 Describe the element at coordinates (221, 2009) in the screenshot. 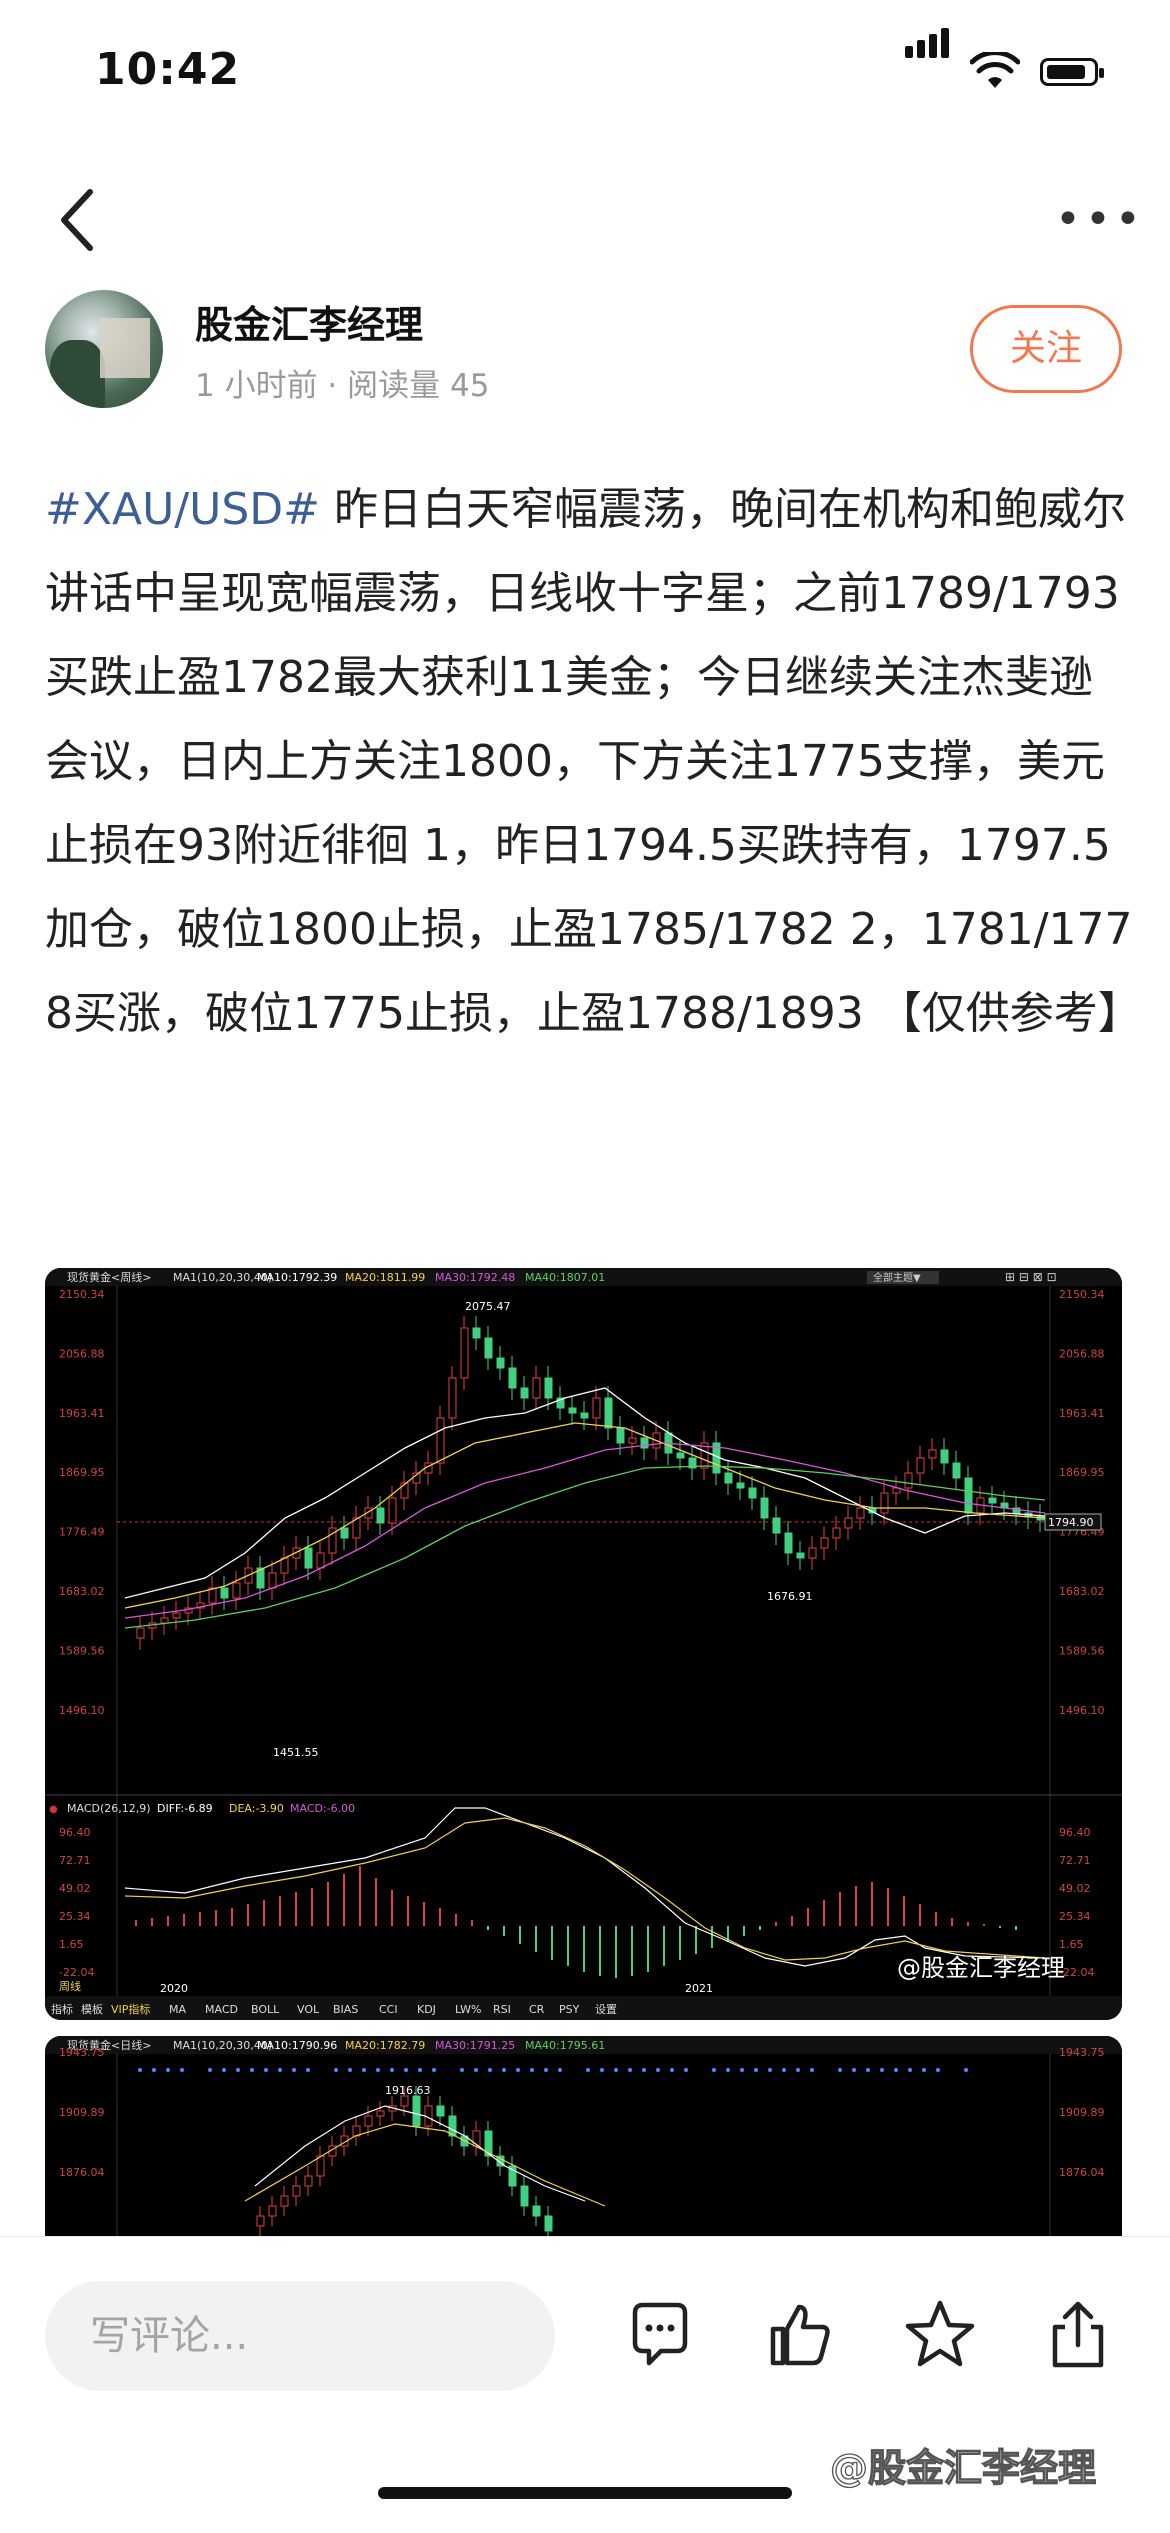

I see `indicator-tab: MACD` at that location.